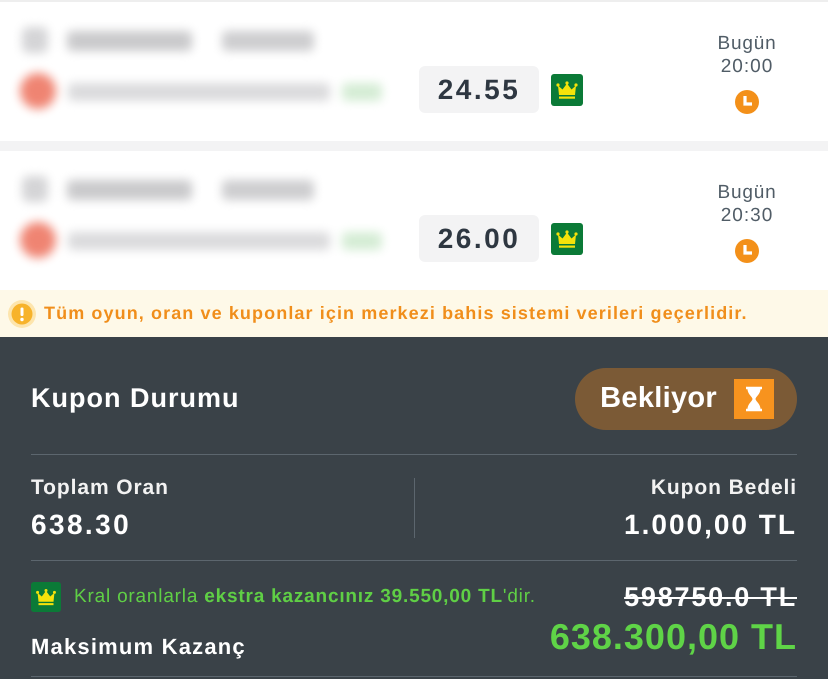 Image resolution: width=828 pixels, height=679 pixels. Describe the element at coordinates (747, 66) in the screenshot. I see `match-time: 20:00` at that location.